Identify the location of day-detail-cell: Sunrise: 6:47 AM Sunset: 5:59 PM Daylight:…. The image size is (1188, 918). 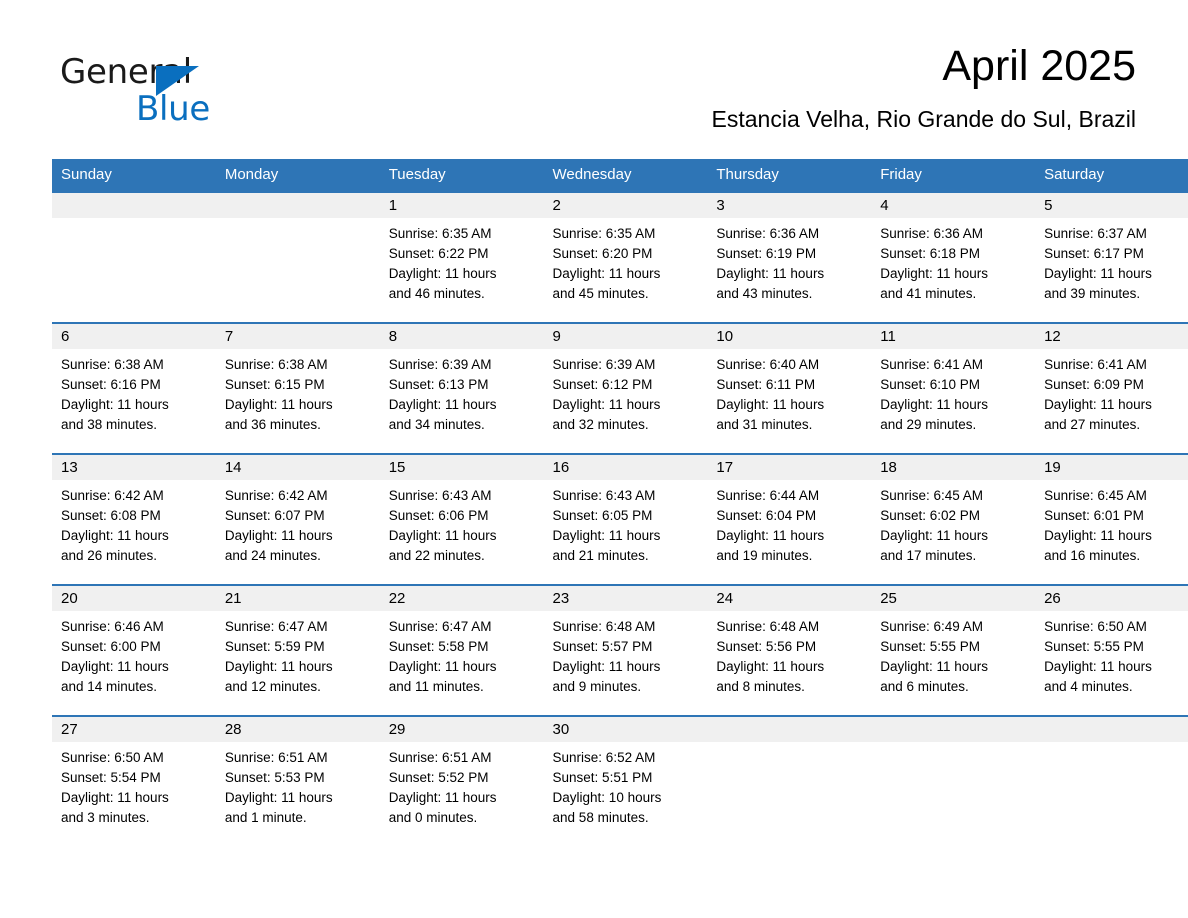
(297, 663).